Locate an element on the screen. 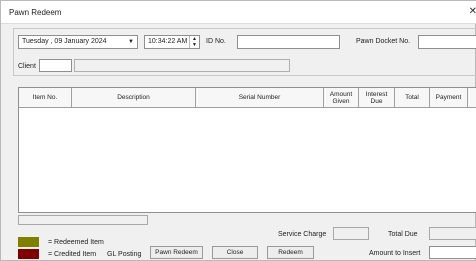  status-field is located at coordinates (83, 220).